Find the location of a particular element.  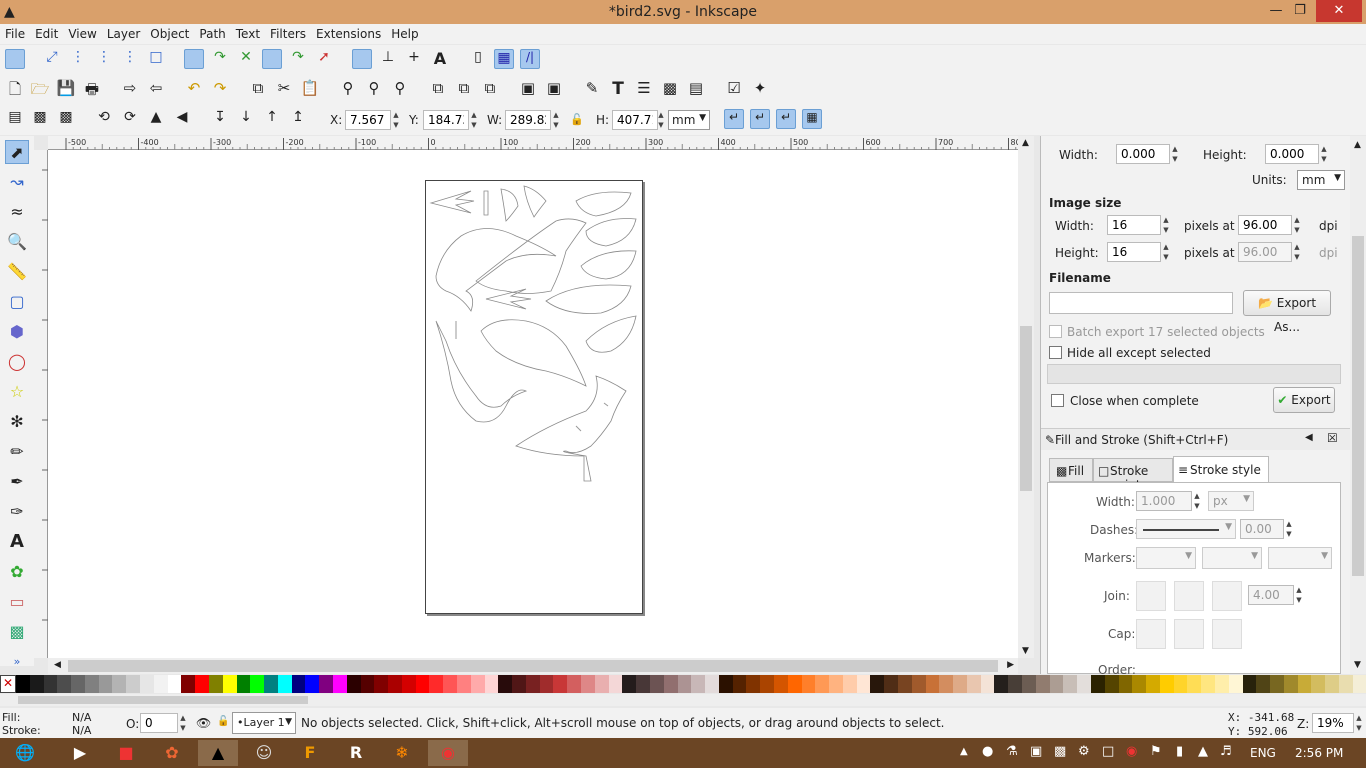

snap-bbox-midpoint-icon: ⋮ is located at coordinates (130, 59).